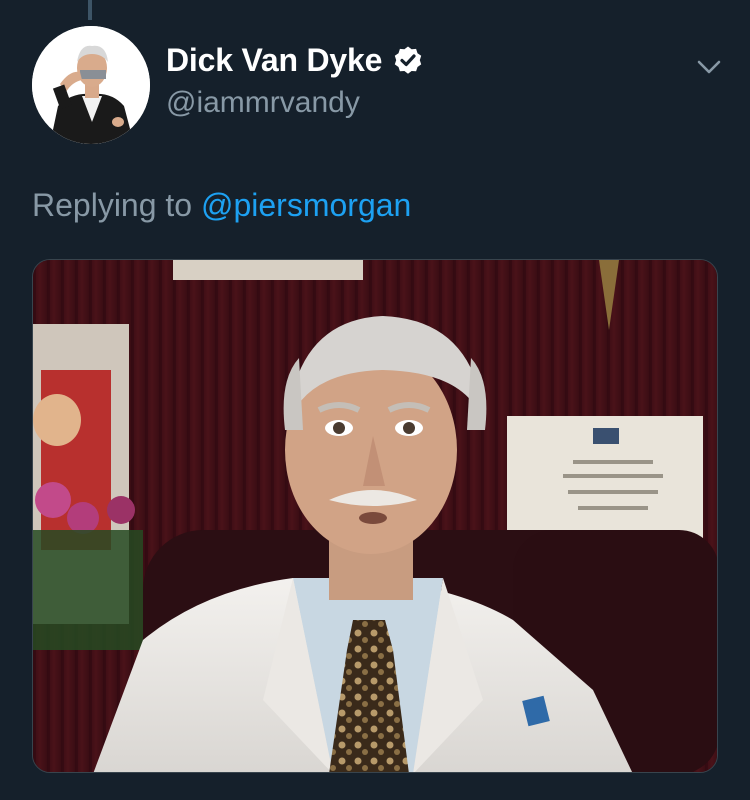 Image resolution: width=750 pixels, height=800 pixels. I want to click on avatar, so click(91, 85).